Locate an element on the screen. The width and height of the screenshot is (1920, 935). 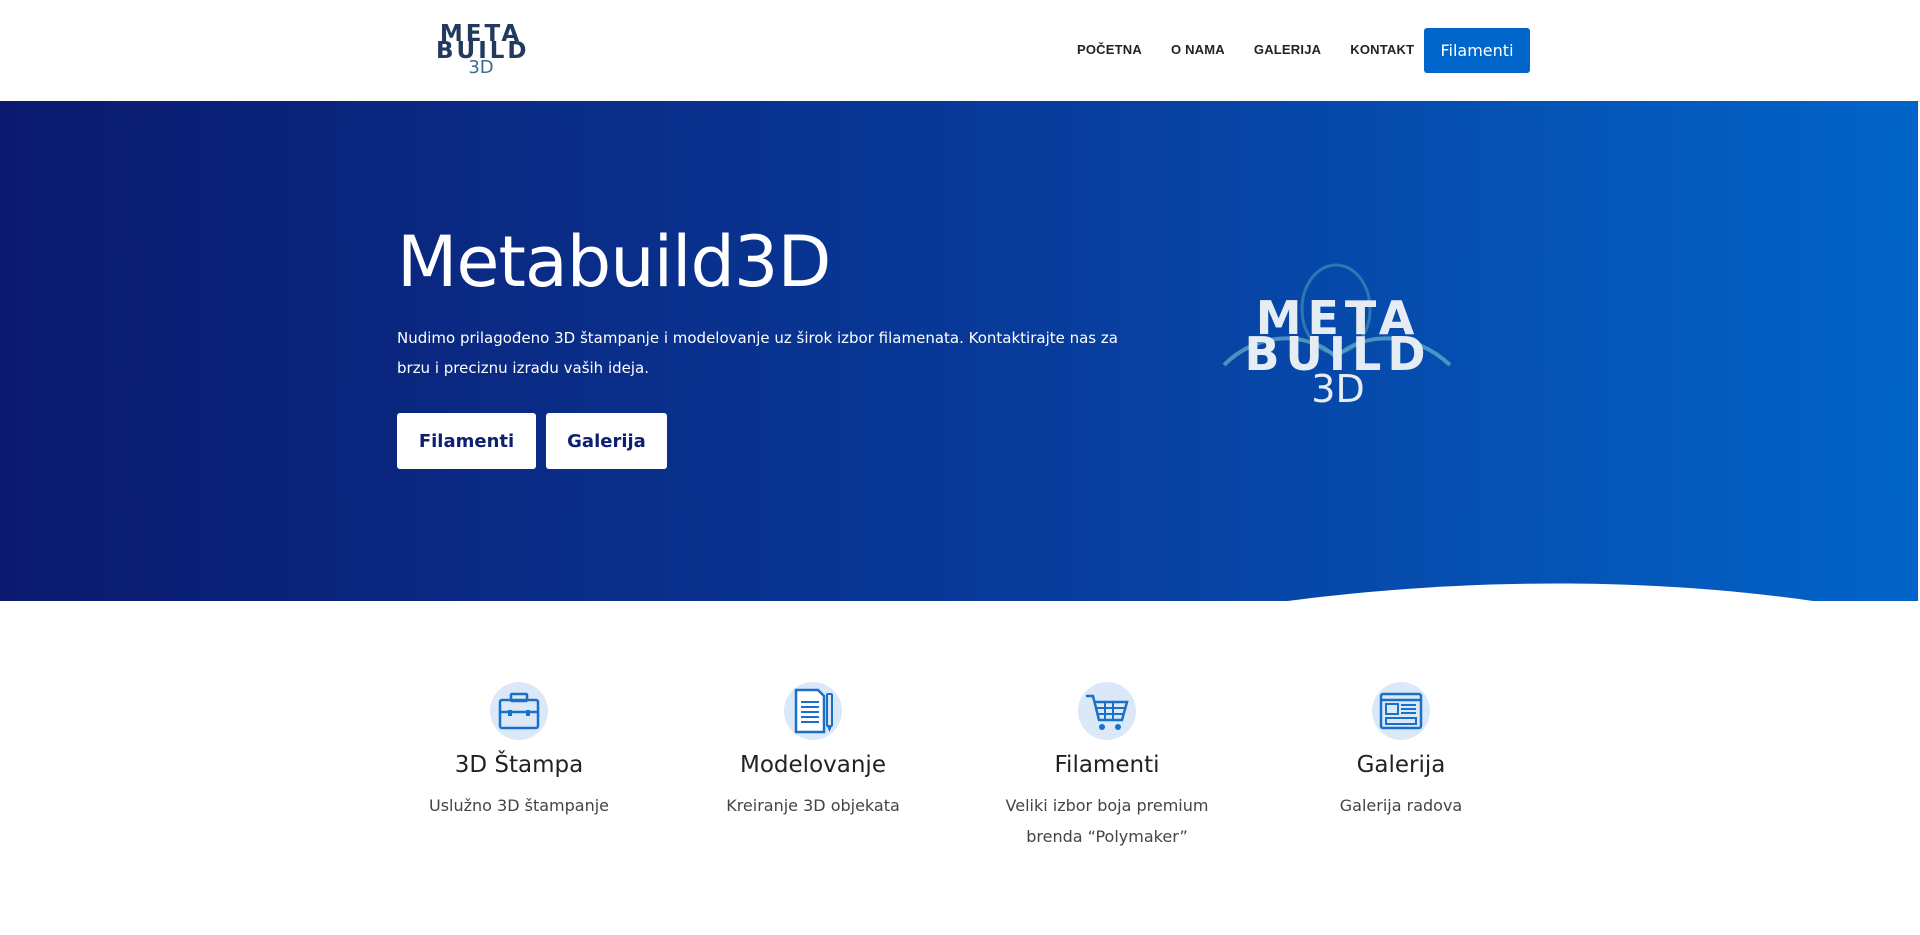
hero-wave-divider is located at coordinates (1550, 592).